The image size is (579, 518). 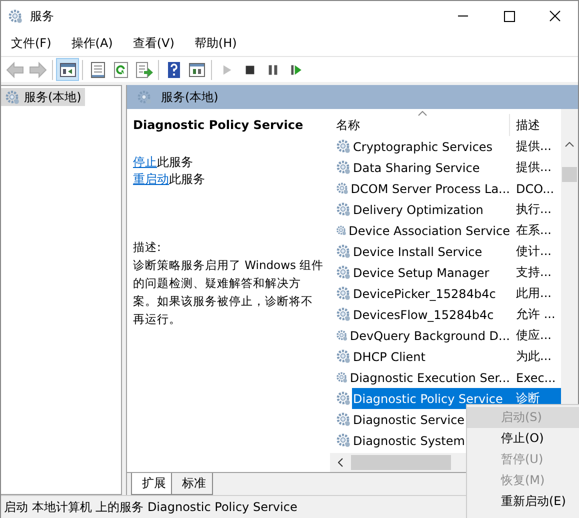 I want to click on resume-icon, so click(x=296, y=70).